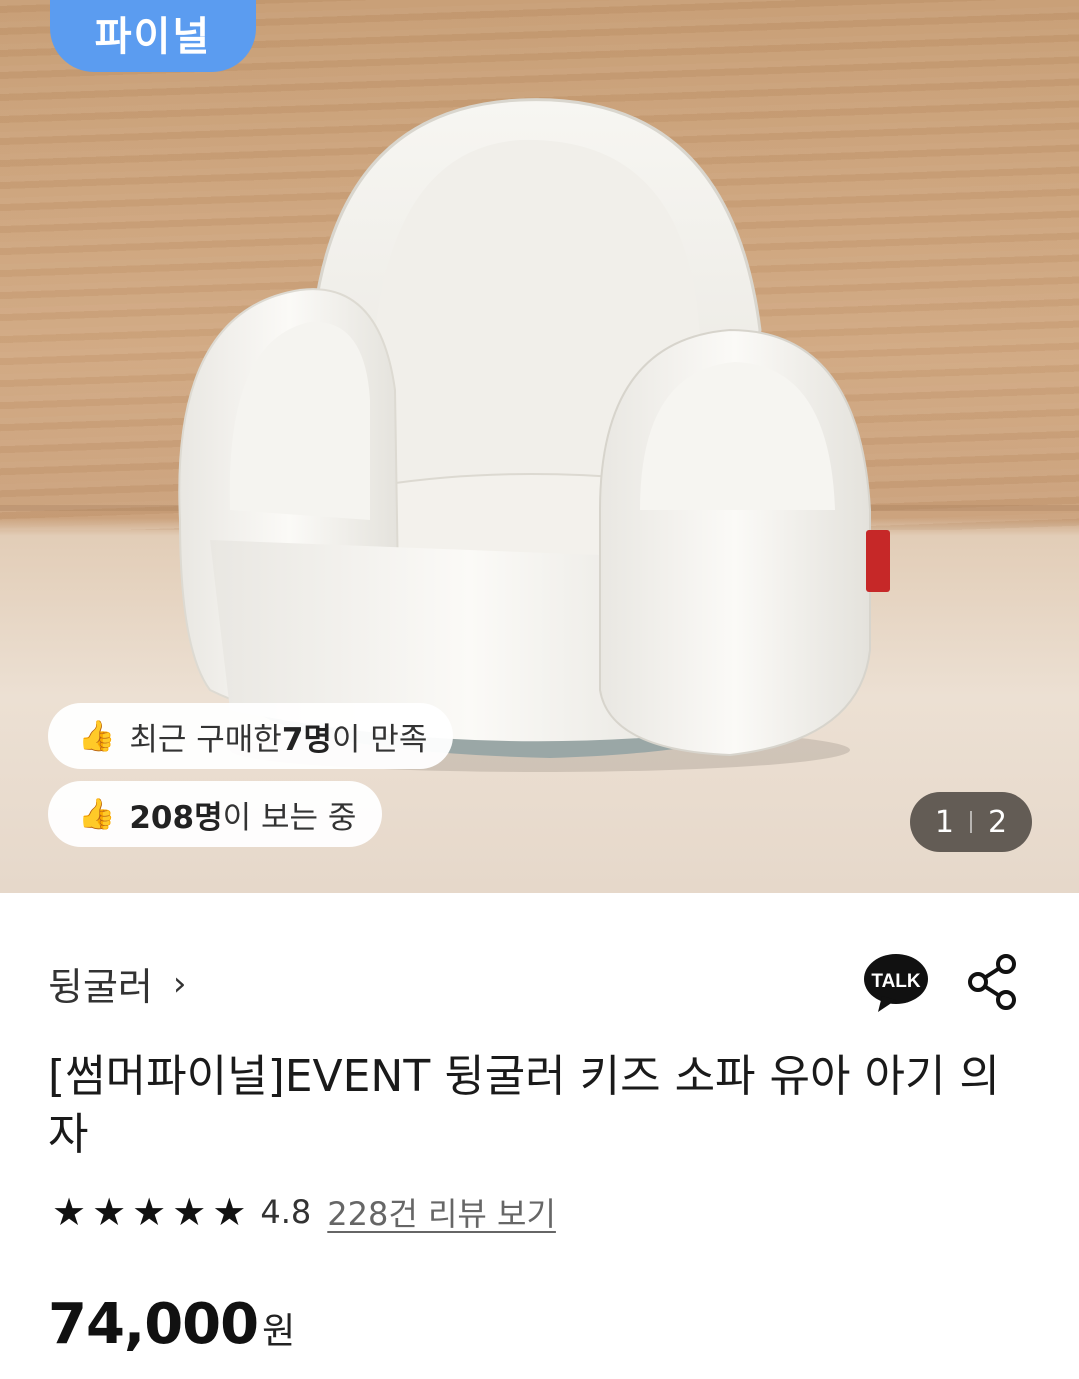  Describe the element at coordinates (524, 1105) in the screenshot. I see `product-title: [썸머파이널]EVENT 뒹굴러 키즈 소파 유아 아기 의자` at that location.